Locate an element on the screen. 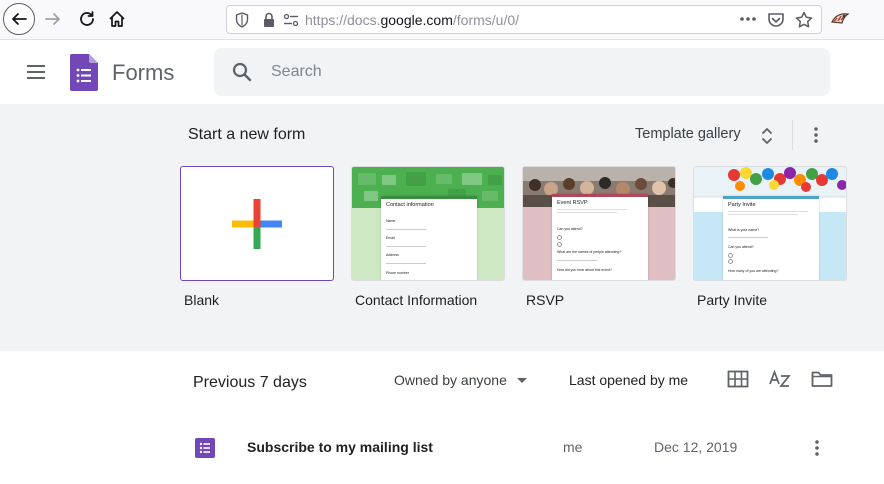 The width and height of the screenshot is (884, 484). more-actions-icon is located at coordinates (748, 19).